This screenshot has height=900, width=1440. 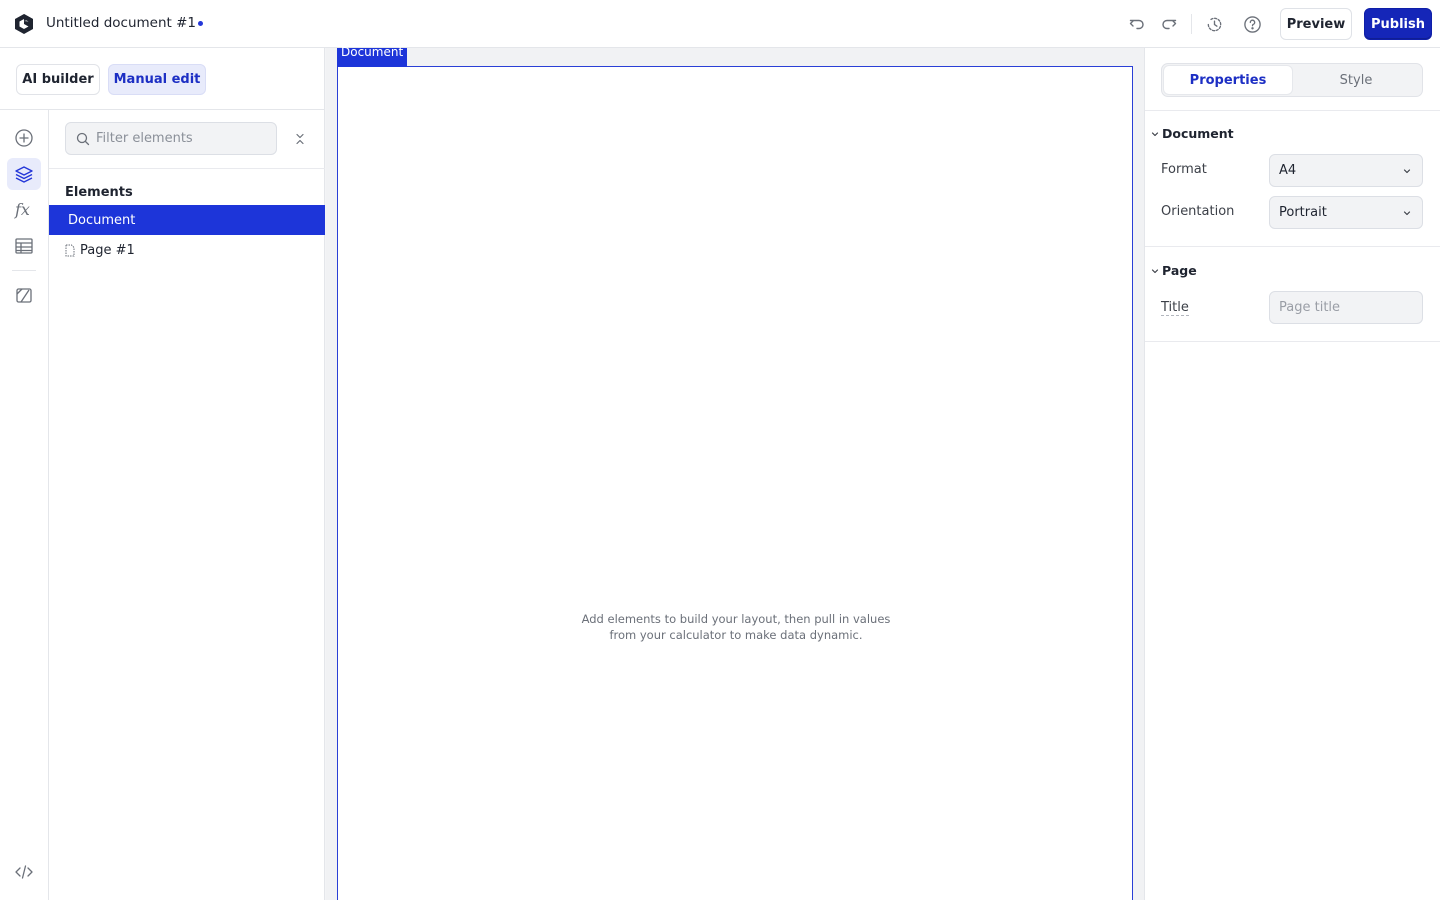 I want to click on document-title: Untitled document #1, so click(x=121, y=23).